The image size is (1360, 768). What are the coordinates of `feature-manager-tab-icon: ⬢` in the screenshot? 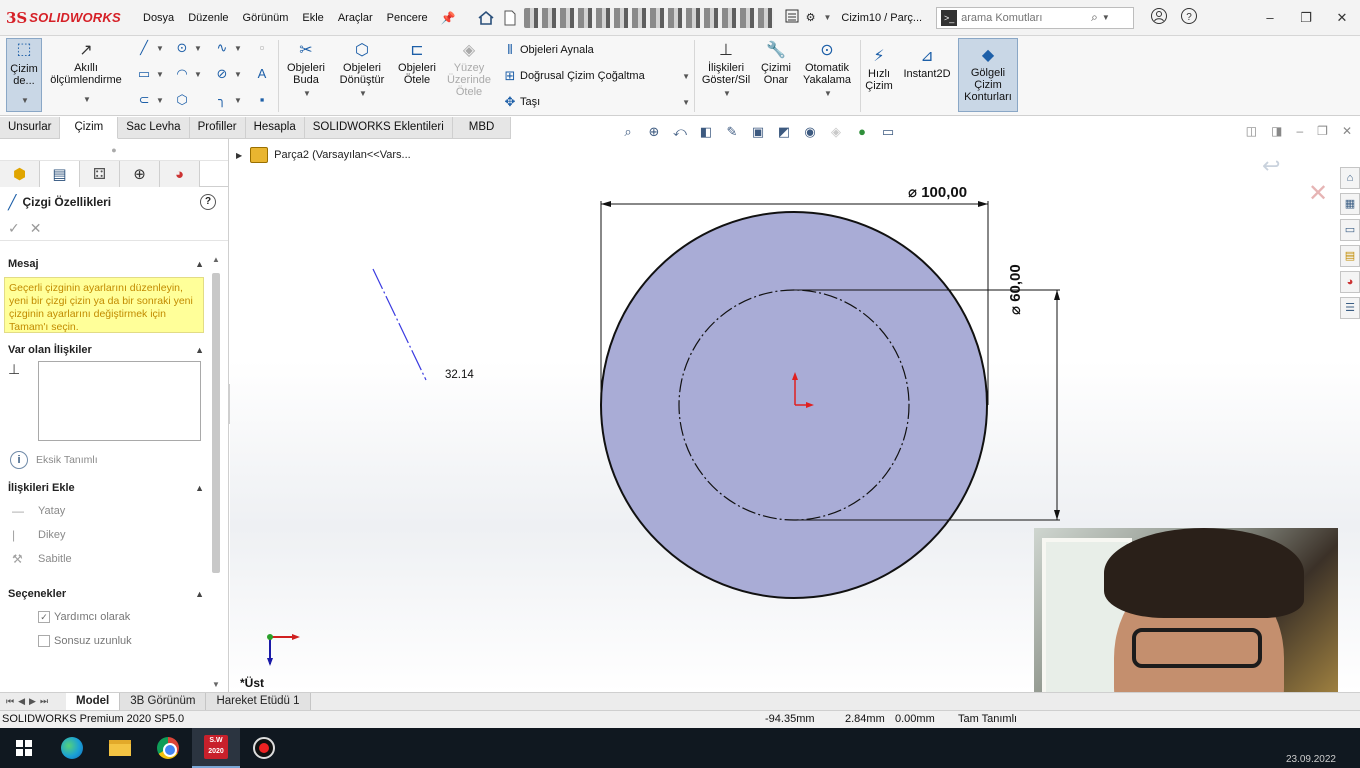 It's located at (20, 174).